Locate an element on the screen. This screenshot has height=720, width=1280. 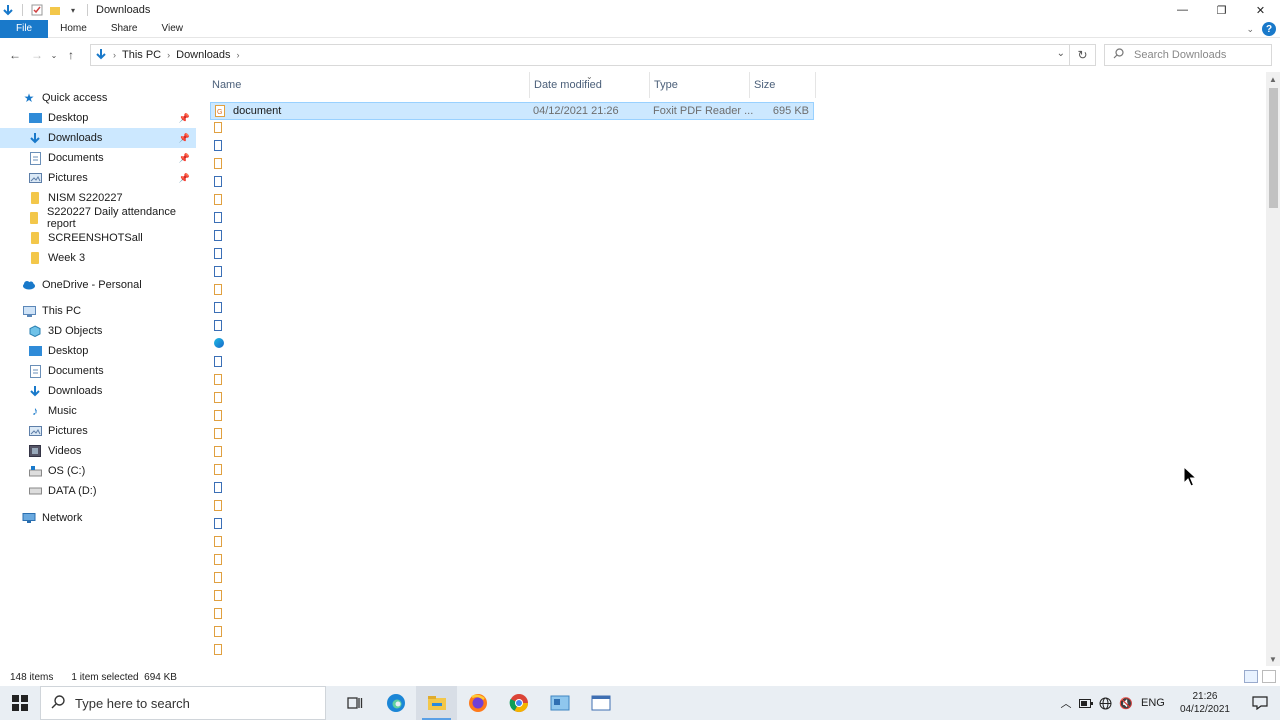
nav-onedrive: OneDrive - Personal is located at coordinates (98, 285).